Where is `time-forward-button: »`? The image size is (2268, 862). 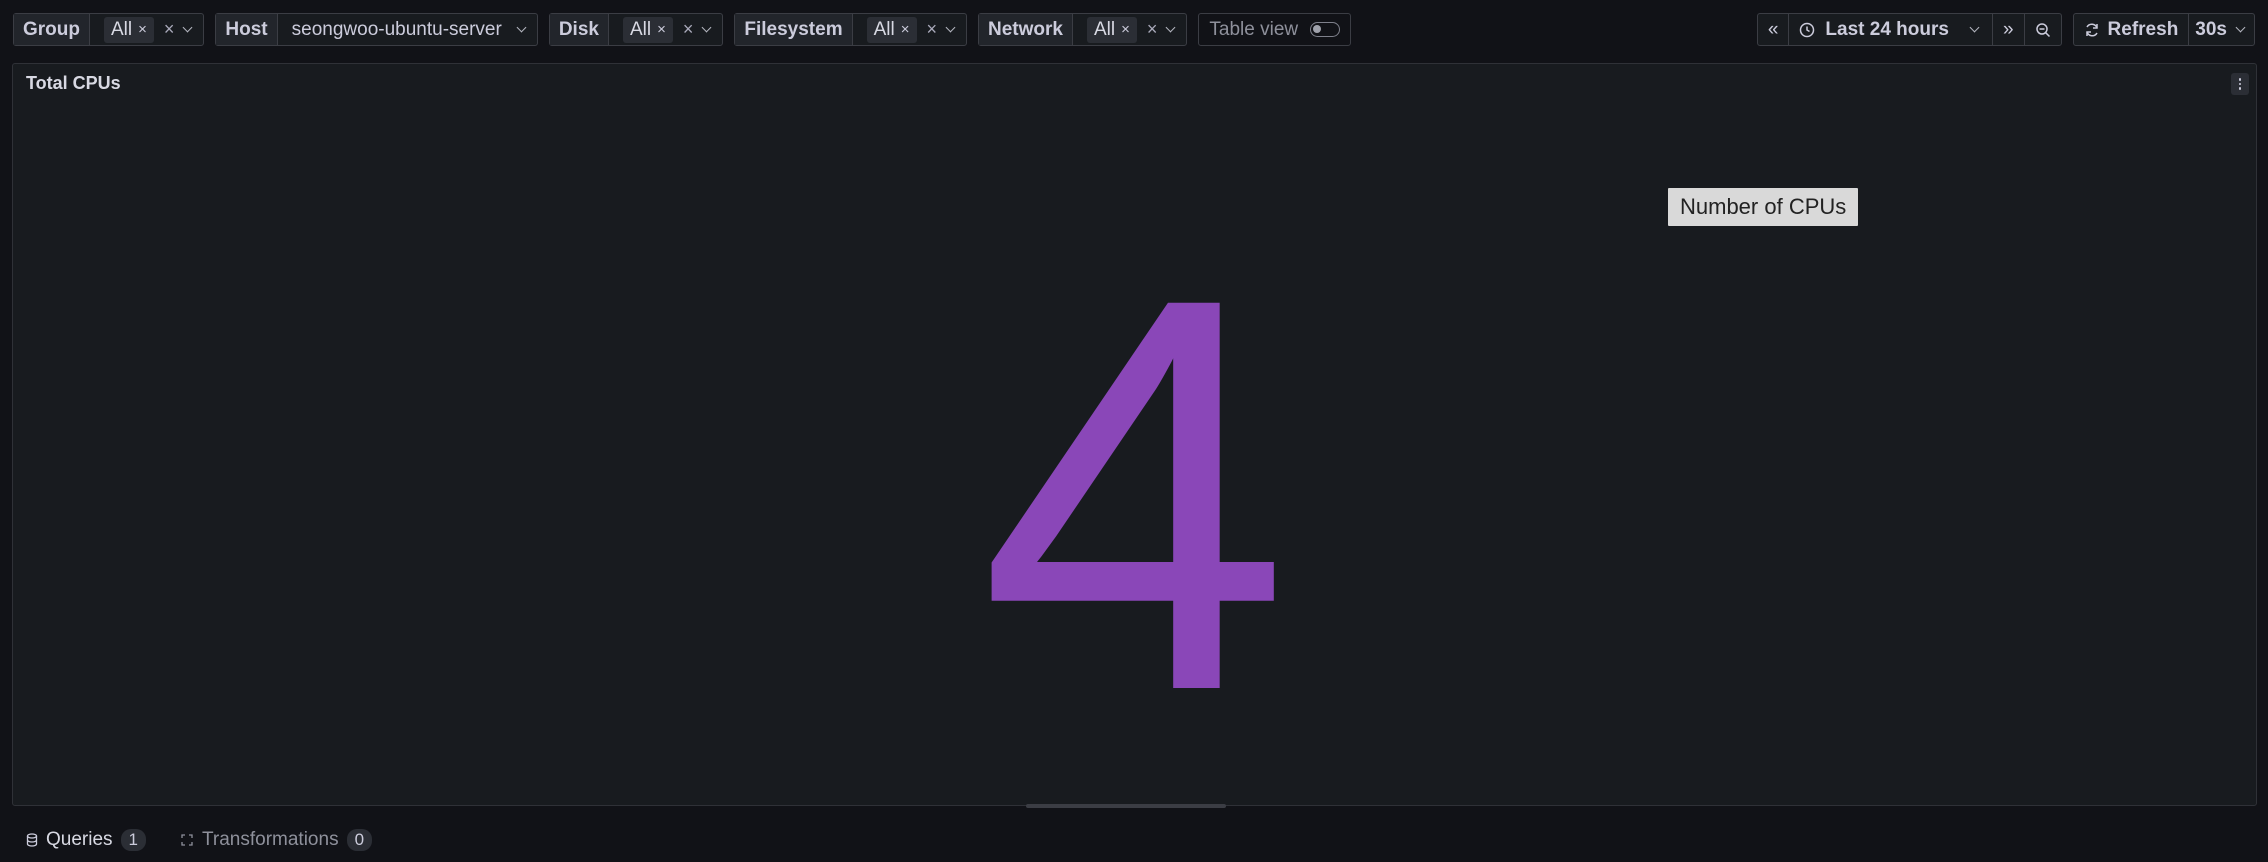 time-forward-button: » is located at coordinates (2009, 29).